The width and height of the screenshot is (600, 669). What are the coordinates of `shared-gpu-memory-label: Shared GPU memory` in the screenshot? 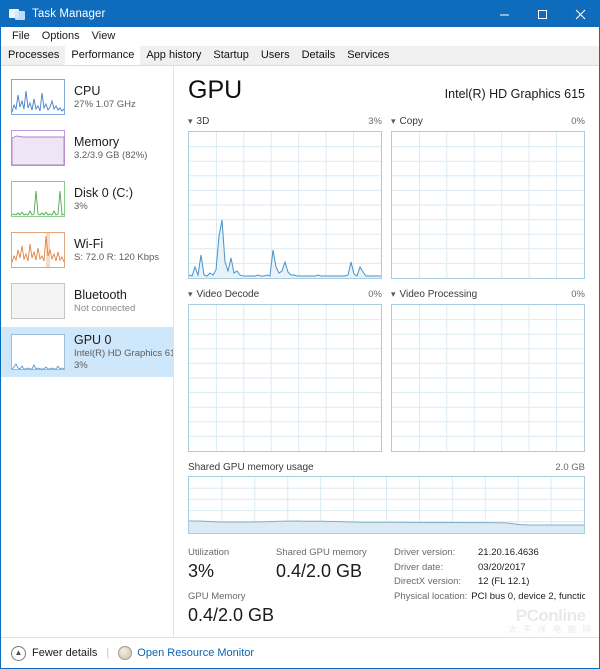 It's located at (321, 552).